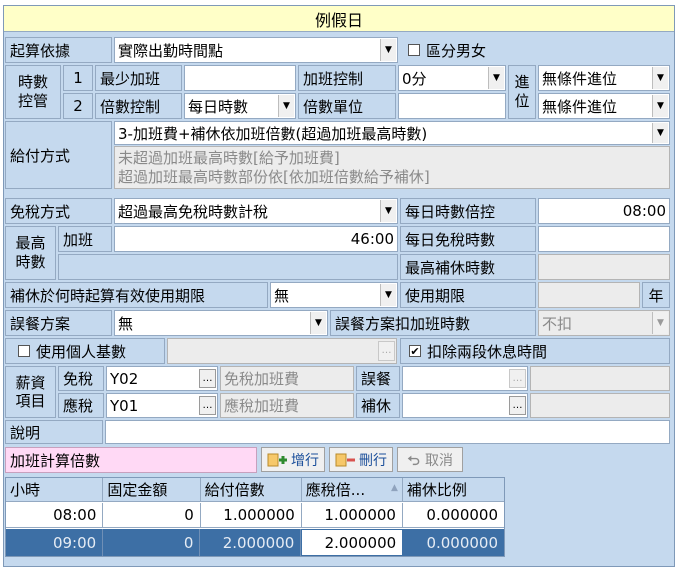 The image size is (682, 573). I want to click on tax-method-label: 免稅方式, so click(58, 211).